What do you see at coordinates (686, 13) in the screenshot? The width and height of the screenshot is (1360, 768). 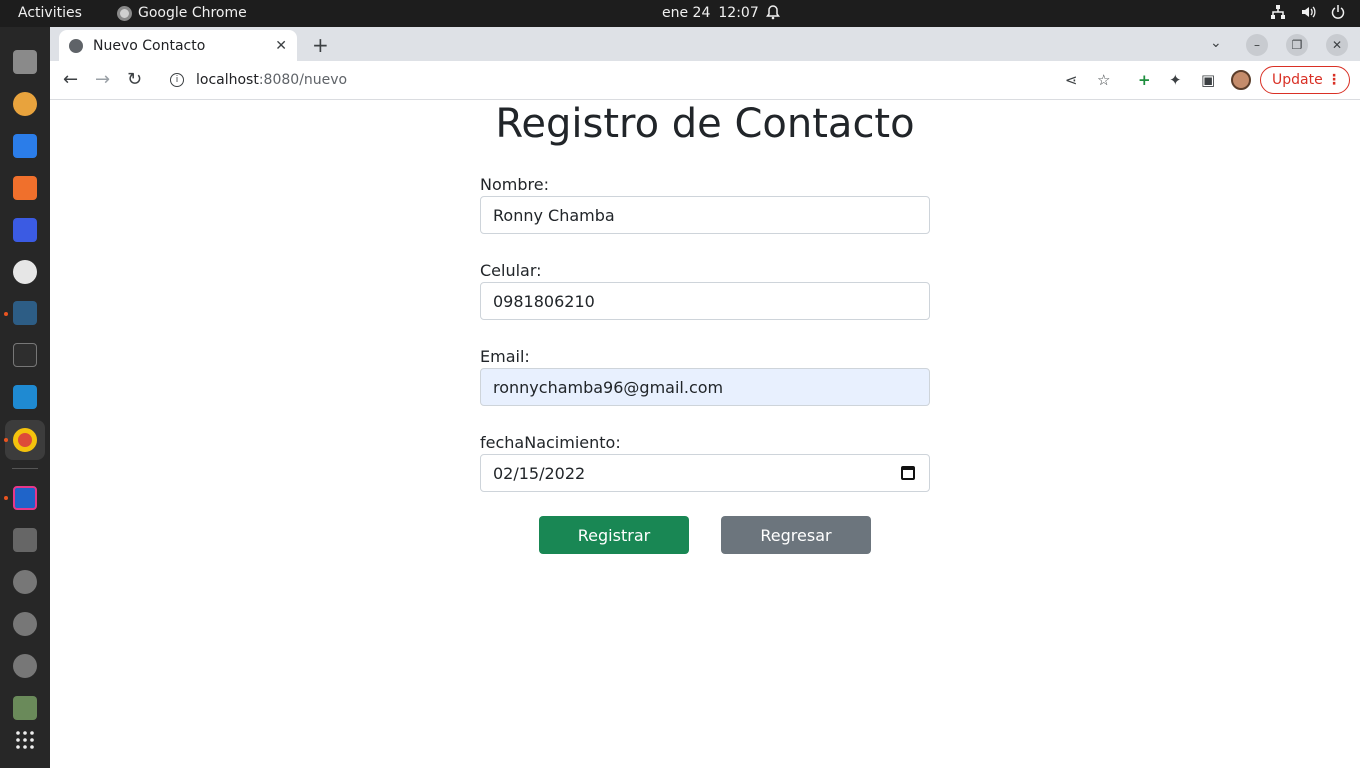 I see `clock-date: ene 24` at bounding box center [686, 13].